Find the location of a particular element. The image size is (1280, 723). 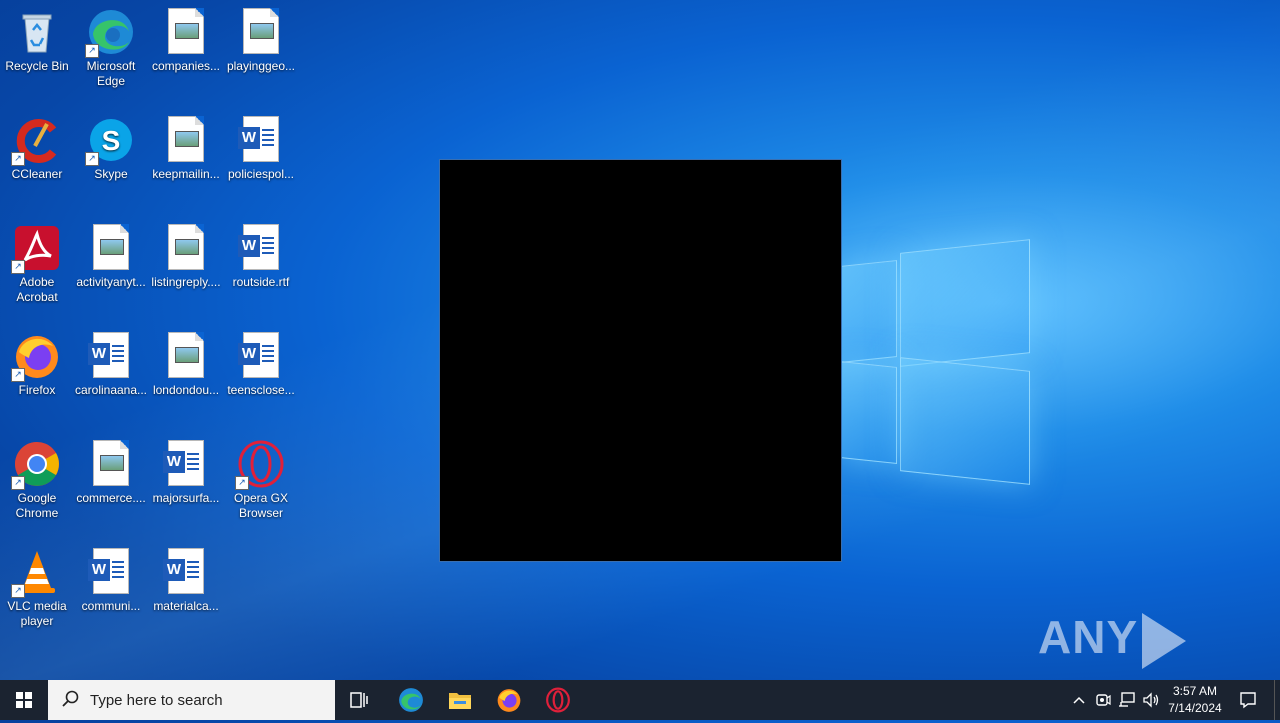

desktop-icon-file: W routside.rtf is located at coordinates (261, 255).